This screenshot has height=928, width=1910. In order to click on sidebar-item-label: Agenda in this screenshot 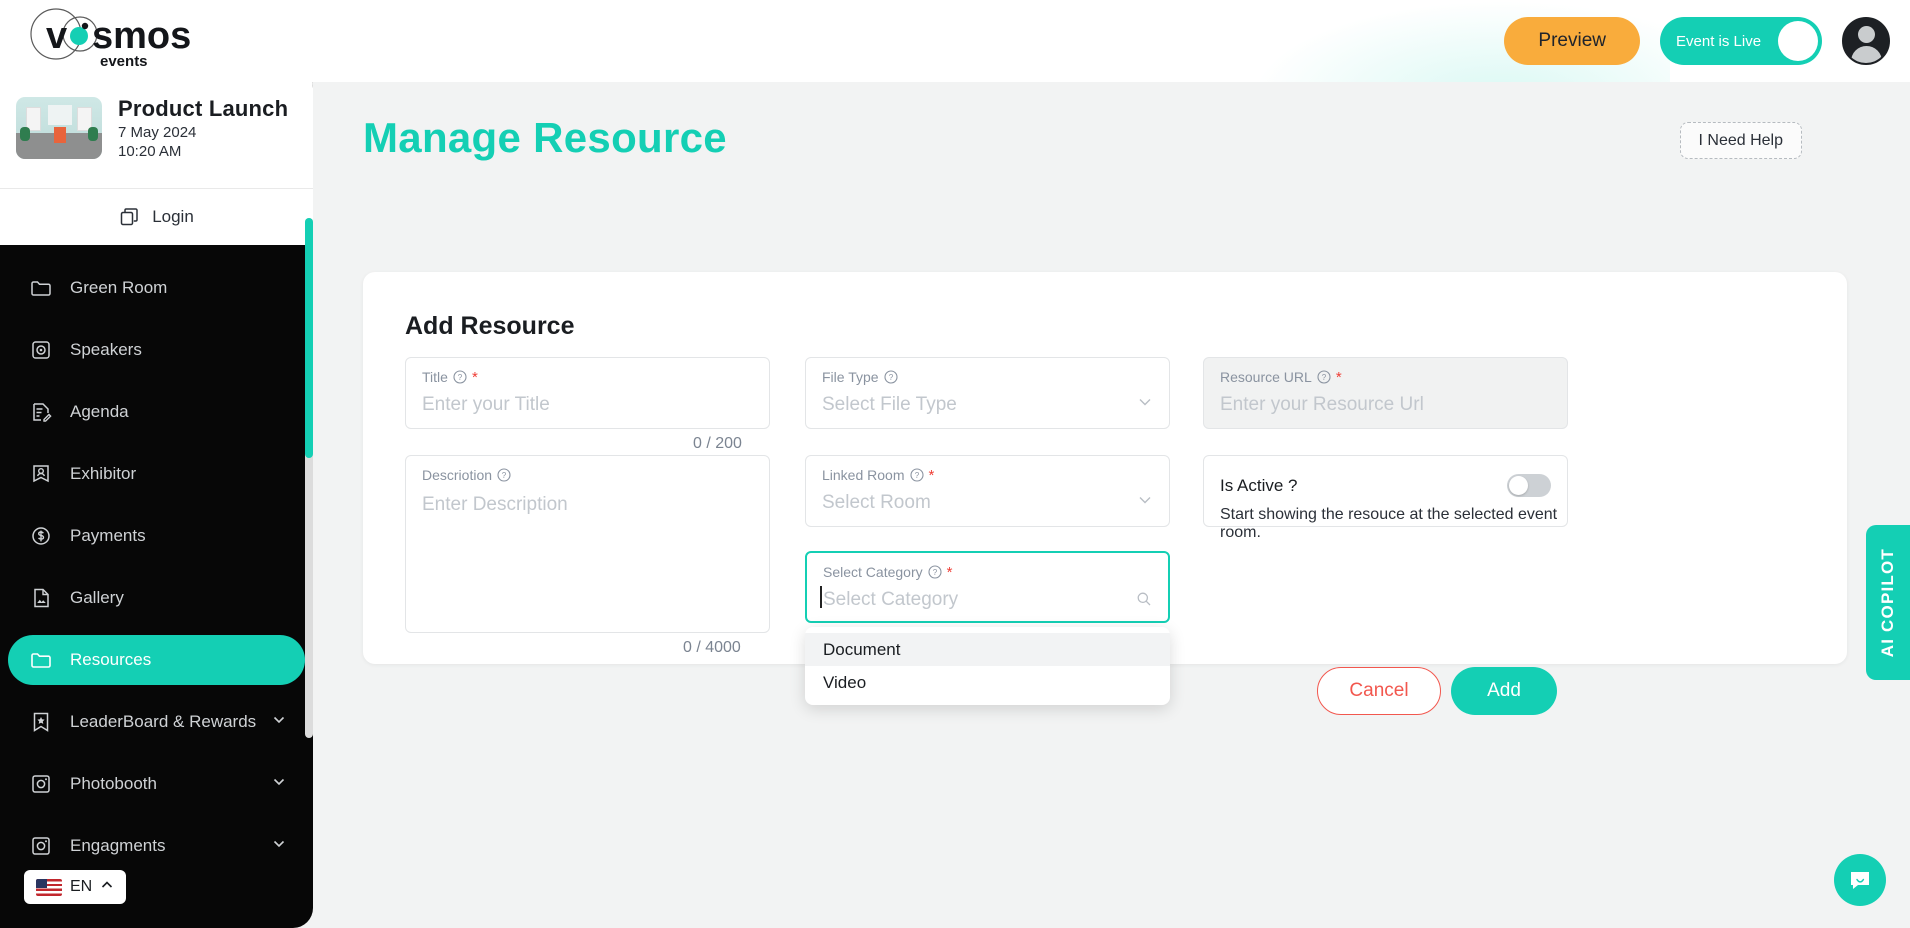, I will do `click(99, 411)`.